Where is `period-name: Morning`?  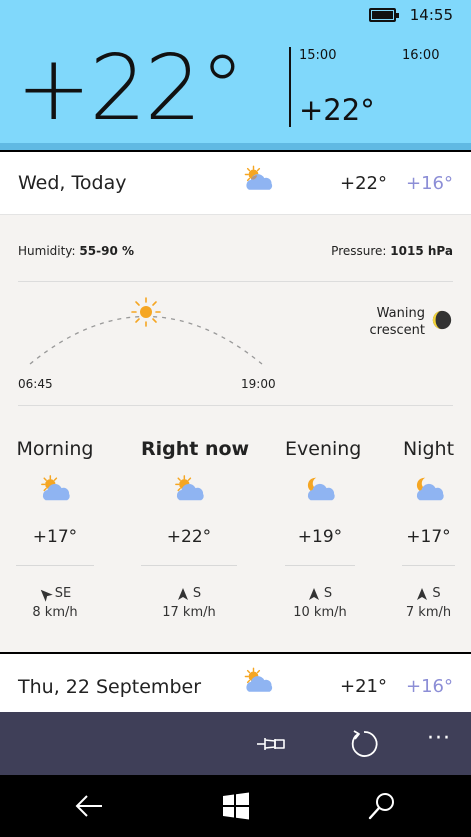 period-name: Morning is located at coordinates (55, 449).